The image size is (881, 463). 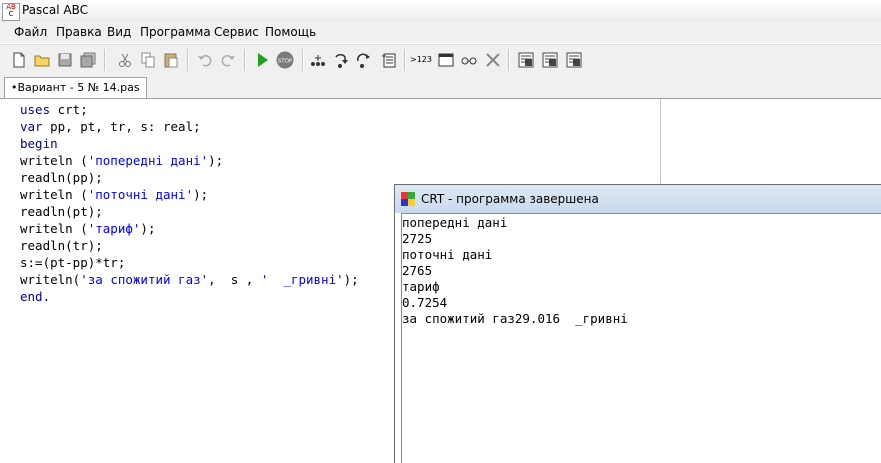 I want to click on step-out-icon, so click(x=364, y=60).